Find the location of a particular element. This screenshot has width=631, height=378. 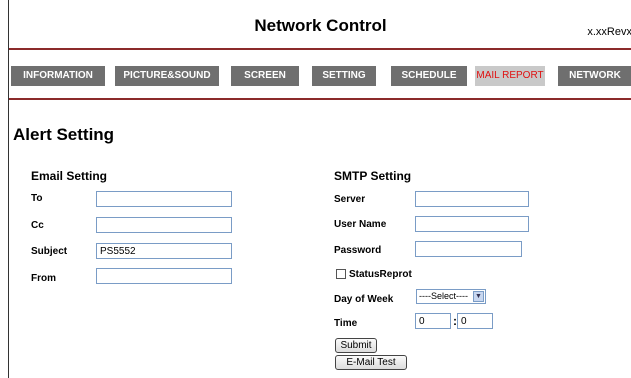

username-label: User Name is located at coordinates (360, 224).